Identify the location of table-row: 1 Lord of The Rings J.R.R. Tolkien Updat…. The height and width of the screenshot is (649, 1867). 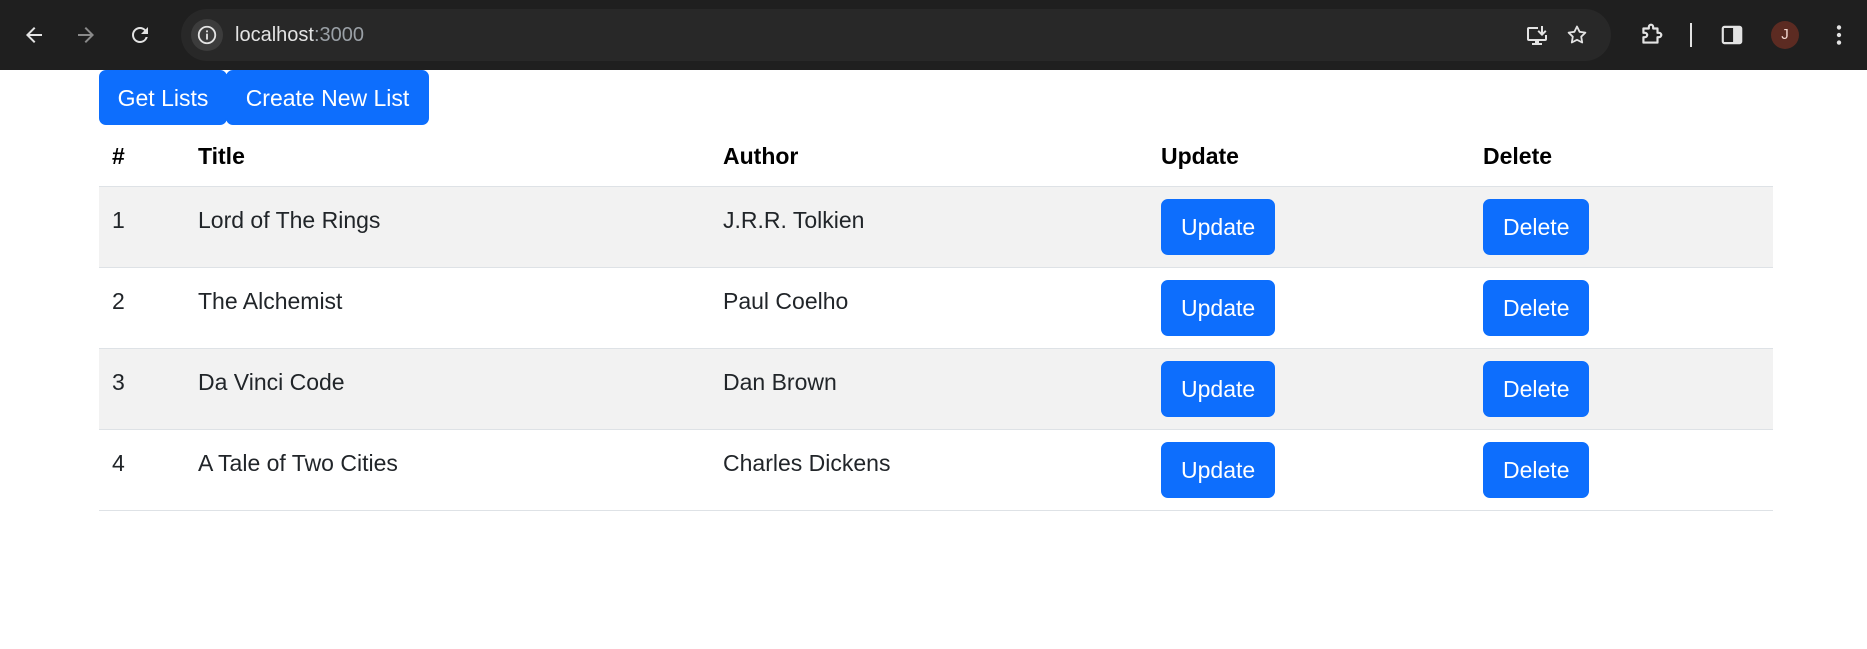
(936, 227).